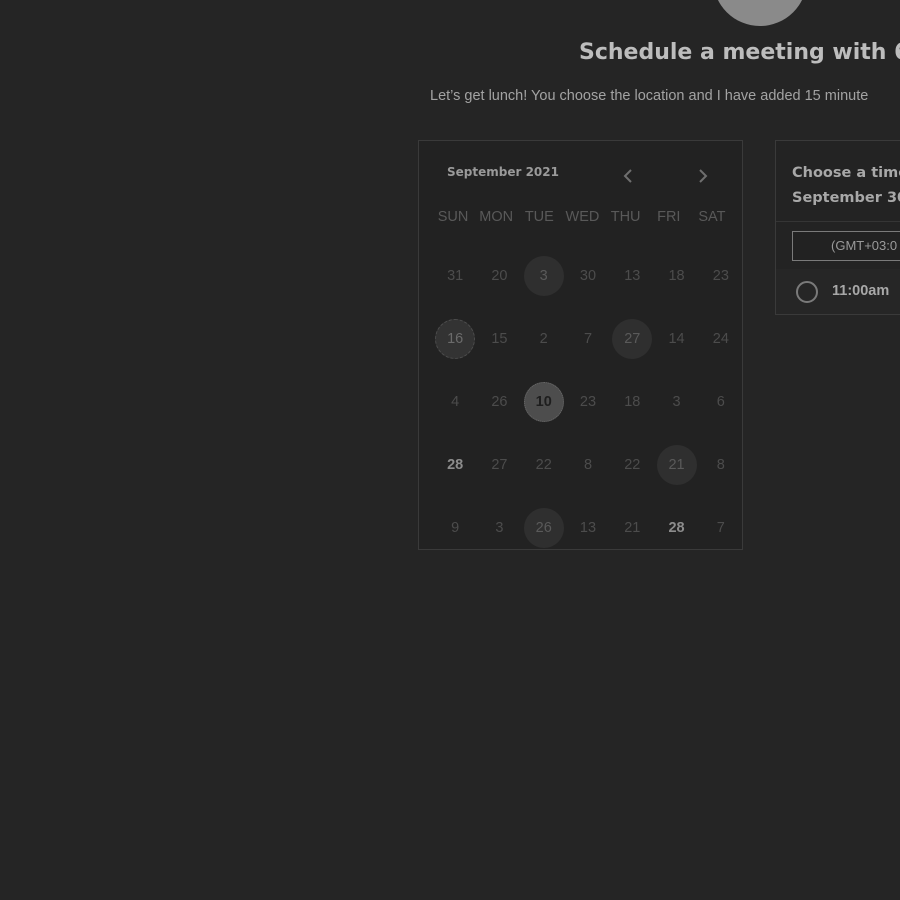 This screenshot has width=900, height=900. What do you see at coordinates (676, 464) in the screenshot?
I see `calendar-day-available: 21` at bounding box center [676, 464].